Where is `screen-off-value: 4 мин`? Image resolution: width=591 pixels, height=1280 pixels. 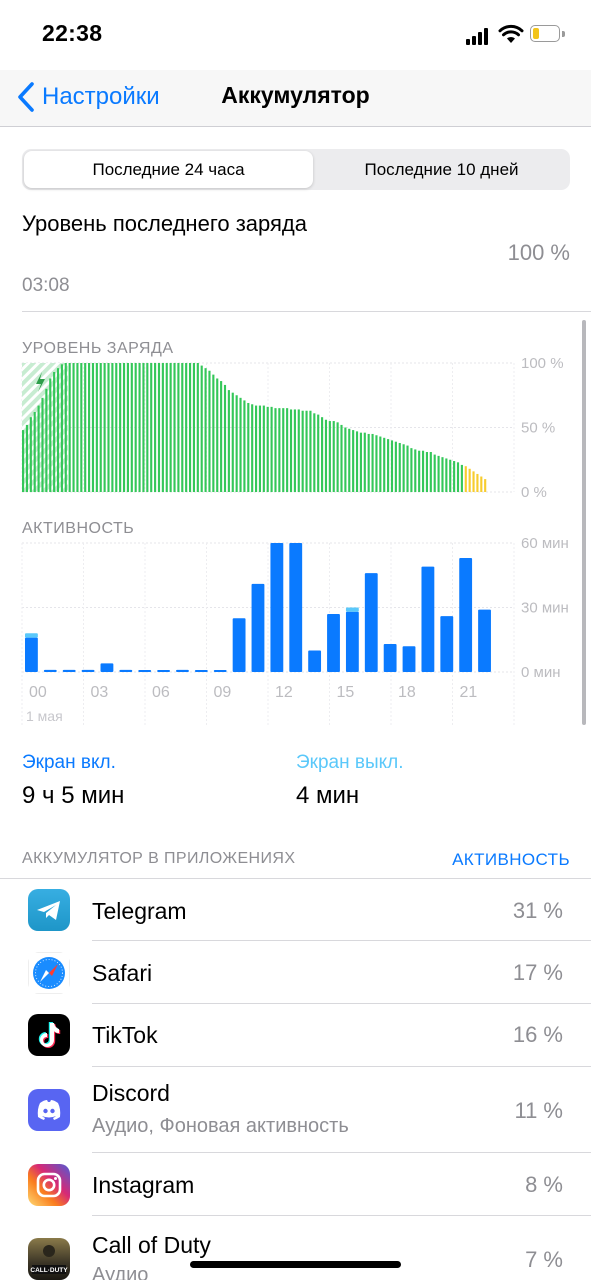
screen-off-value: 4 мин is located at coordinates (328, 795).